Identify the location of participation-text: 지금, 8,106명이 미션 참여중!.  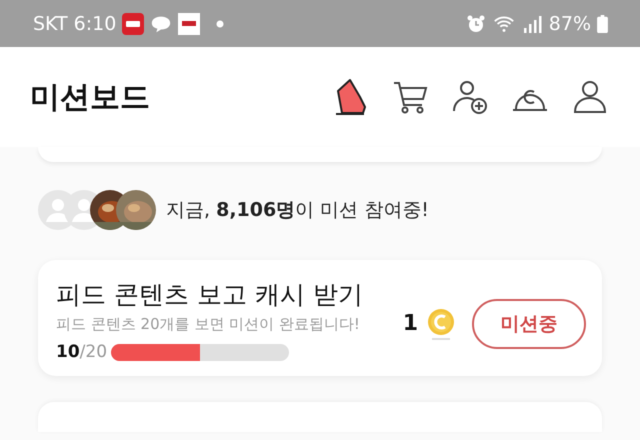
(297, 210).